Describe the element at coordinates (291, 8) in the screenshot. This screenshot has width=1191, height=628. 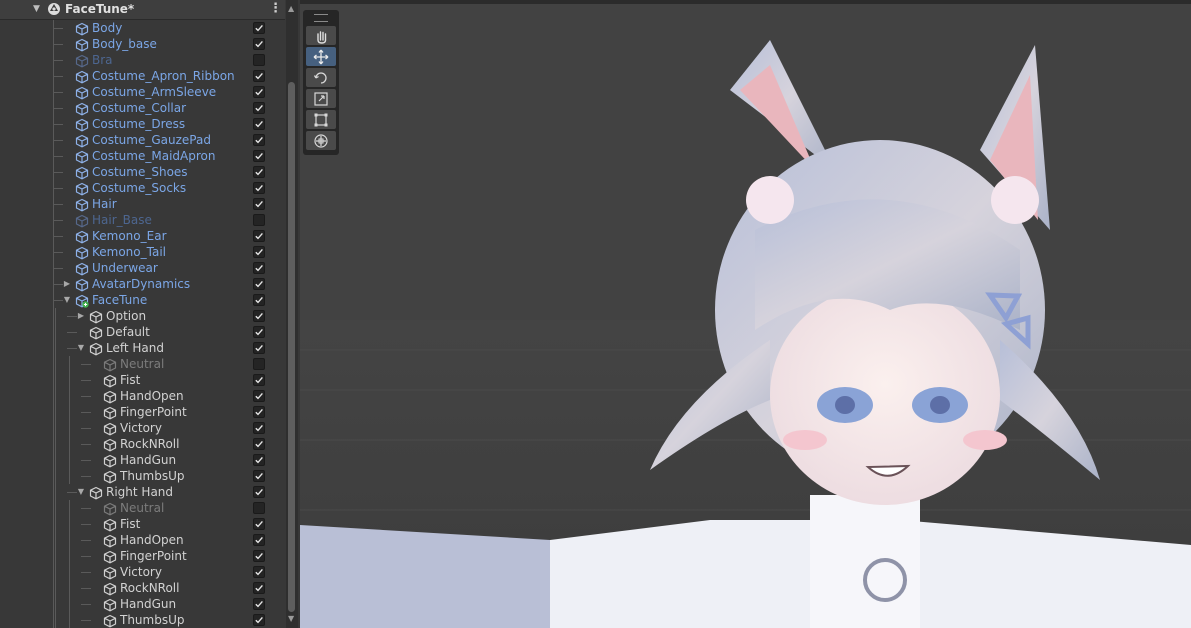
I see `scroll-up-arrow-icon: ▲` at that location.